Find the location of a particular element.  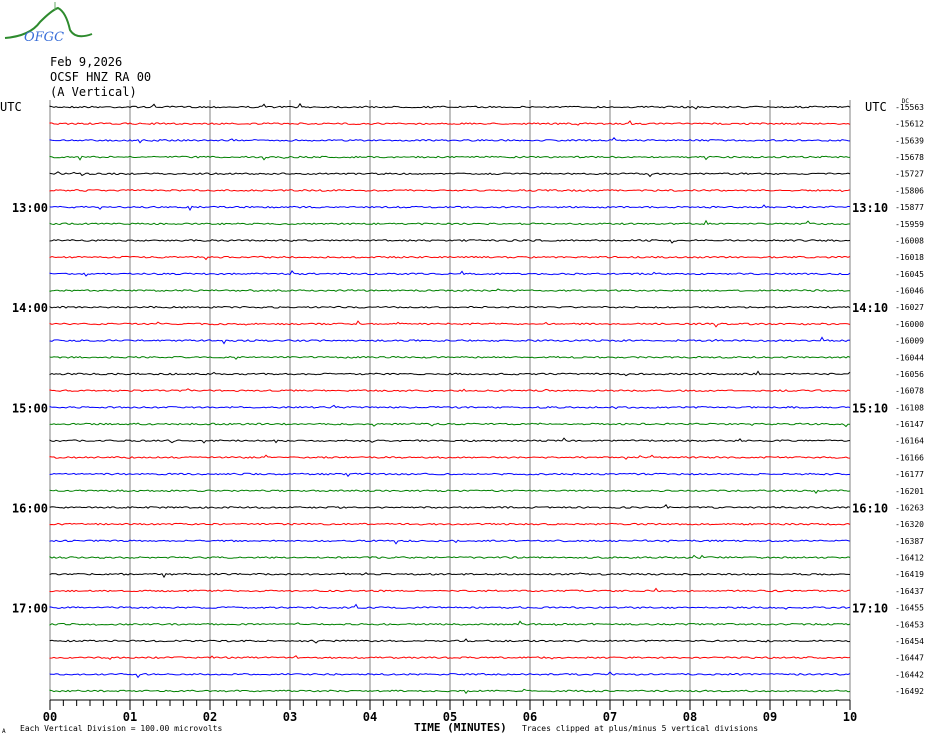

dc-offset-label: -16412 is located at coordinates (909, 558).